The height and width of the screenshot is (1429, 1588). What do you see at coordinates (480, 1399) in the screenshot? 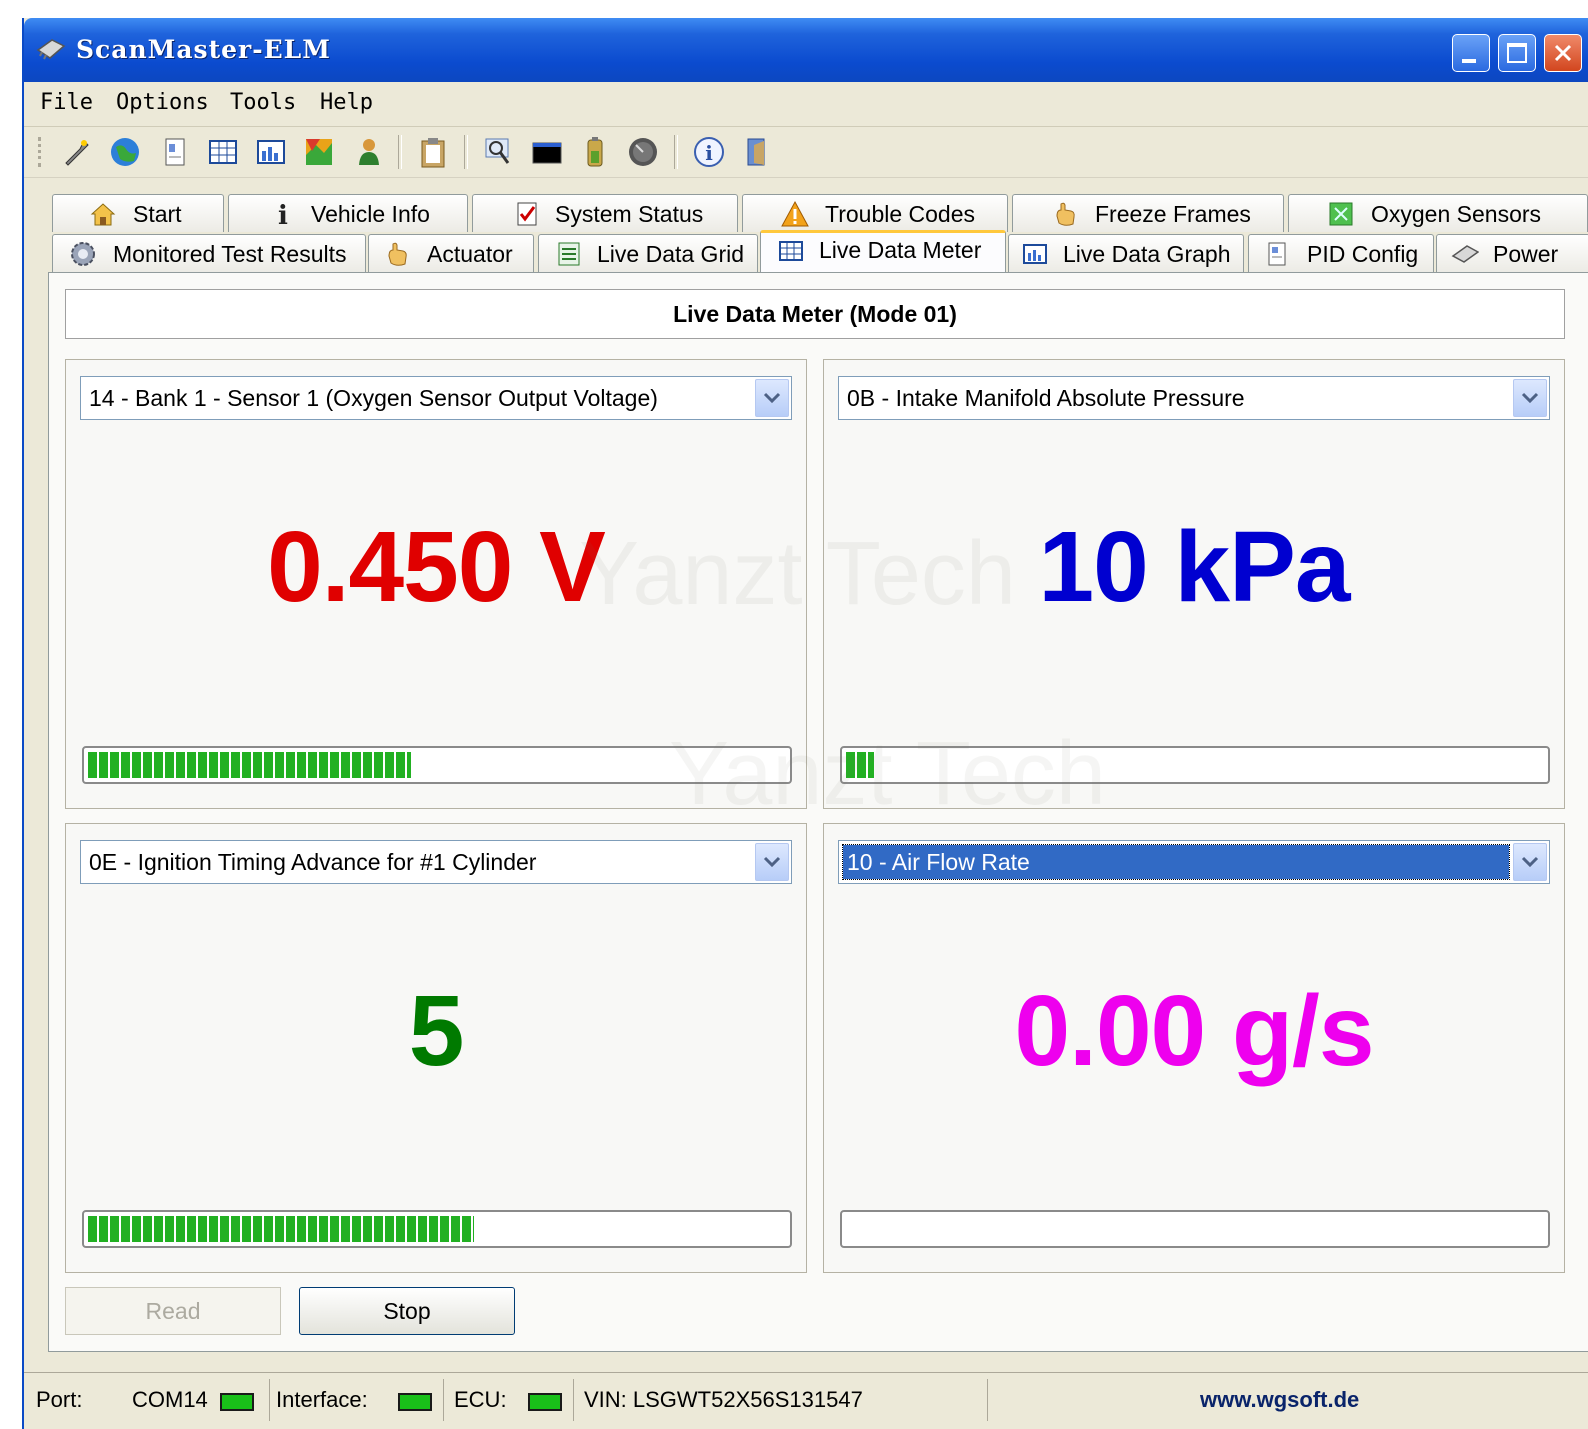
I see `ecu-label: ECU:` at bounding box center [480, 1399].